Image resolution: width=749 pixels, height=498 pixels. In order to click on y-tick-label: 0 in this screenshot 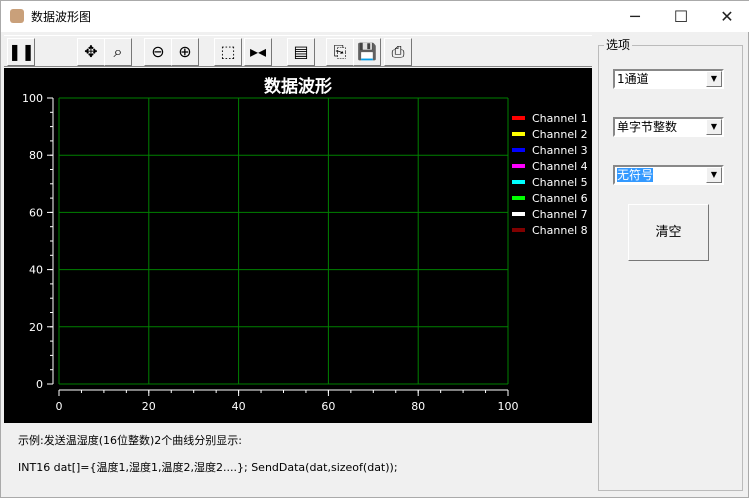, I will do `click(39, 384)`.